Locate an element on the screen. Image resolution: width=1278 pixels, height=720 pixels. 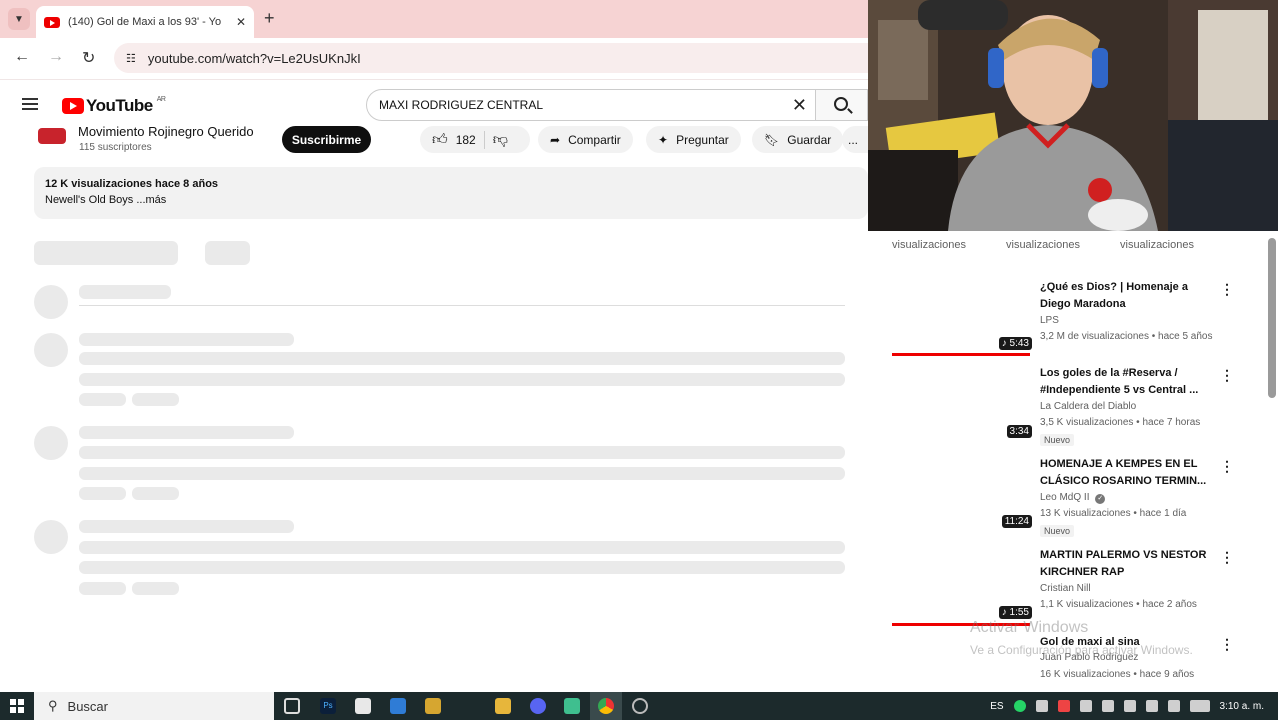
description-text: Newell's Old Boys ...más is located at coordinates (451, 200).